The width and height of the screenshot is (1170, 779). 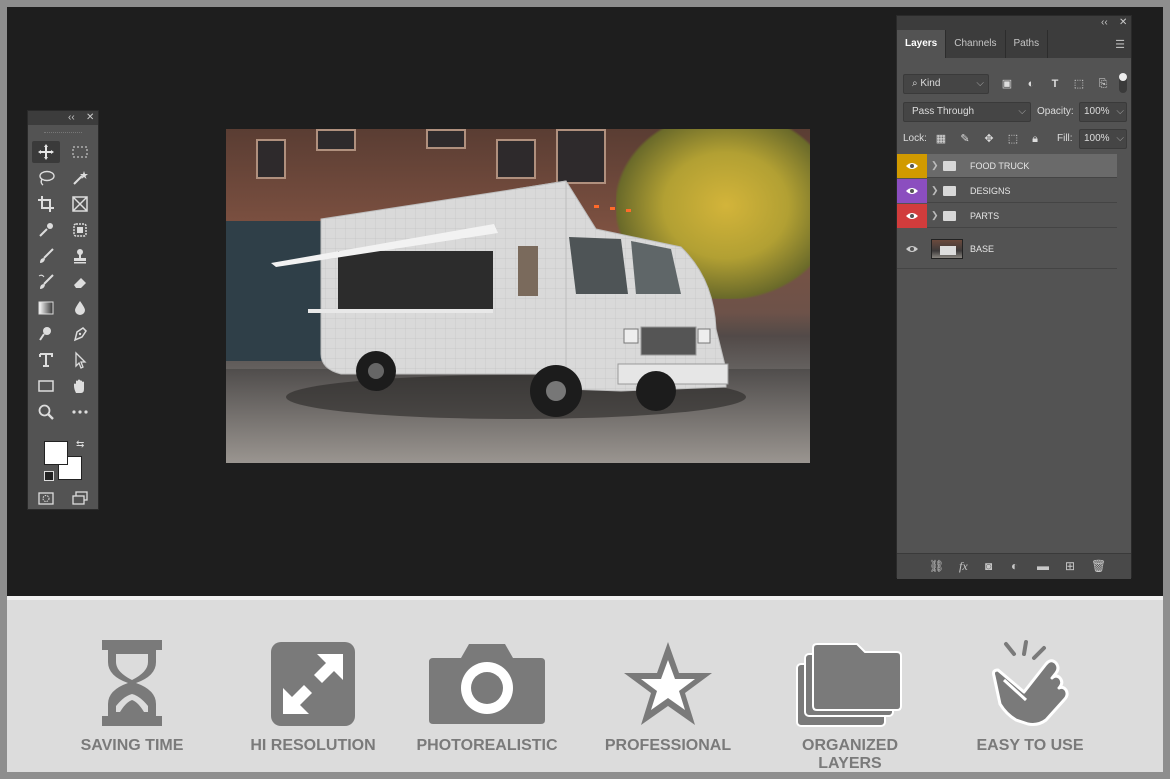 I want to click on path-selection-tool, so click(x=80, y=360).